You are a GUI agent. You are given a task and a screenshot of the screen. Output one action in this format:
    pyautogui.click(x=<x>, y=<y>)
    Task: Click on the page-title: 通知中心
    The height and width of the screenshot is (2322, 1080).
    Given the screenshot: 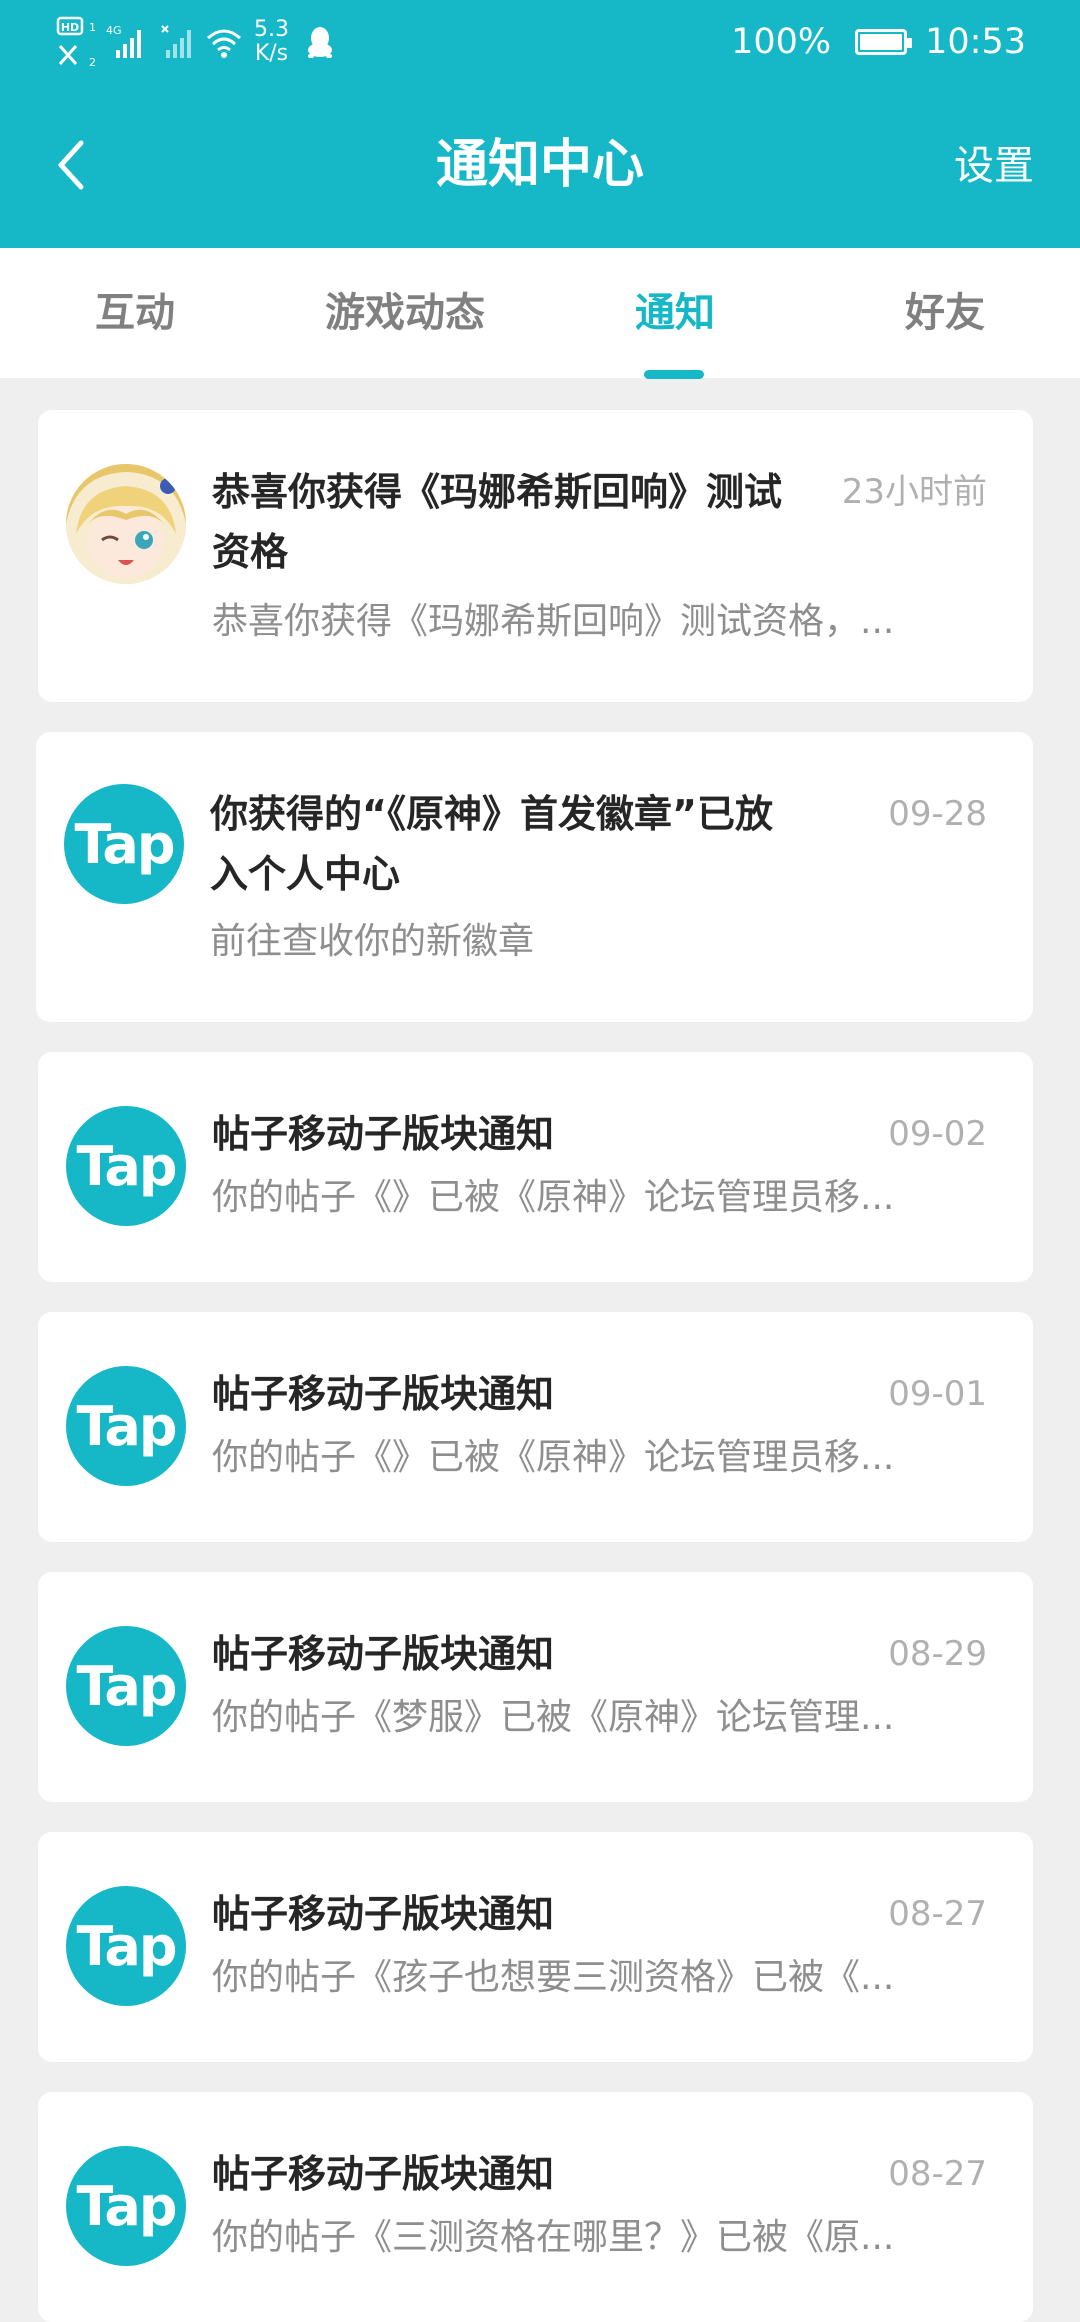 What is the action you would take?
    pyautogui.click(x=540, y=165)
    